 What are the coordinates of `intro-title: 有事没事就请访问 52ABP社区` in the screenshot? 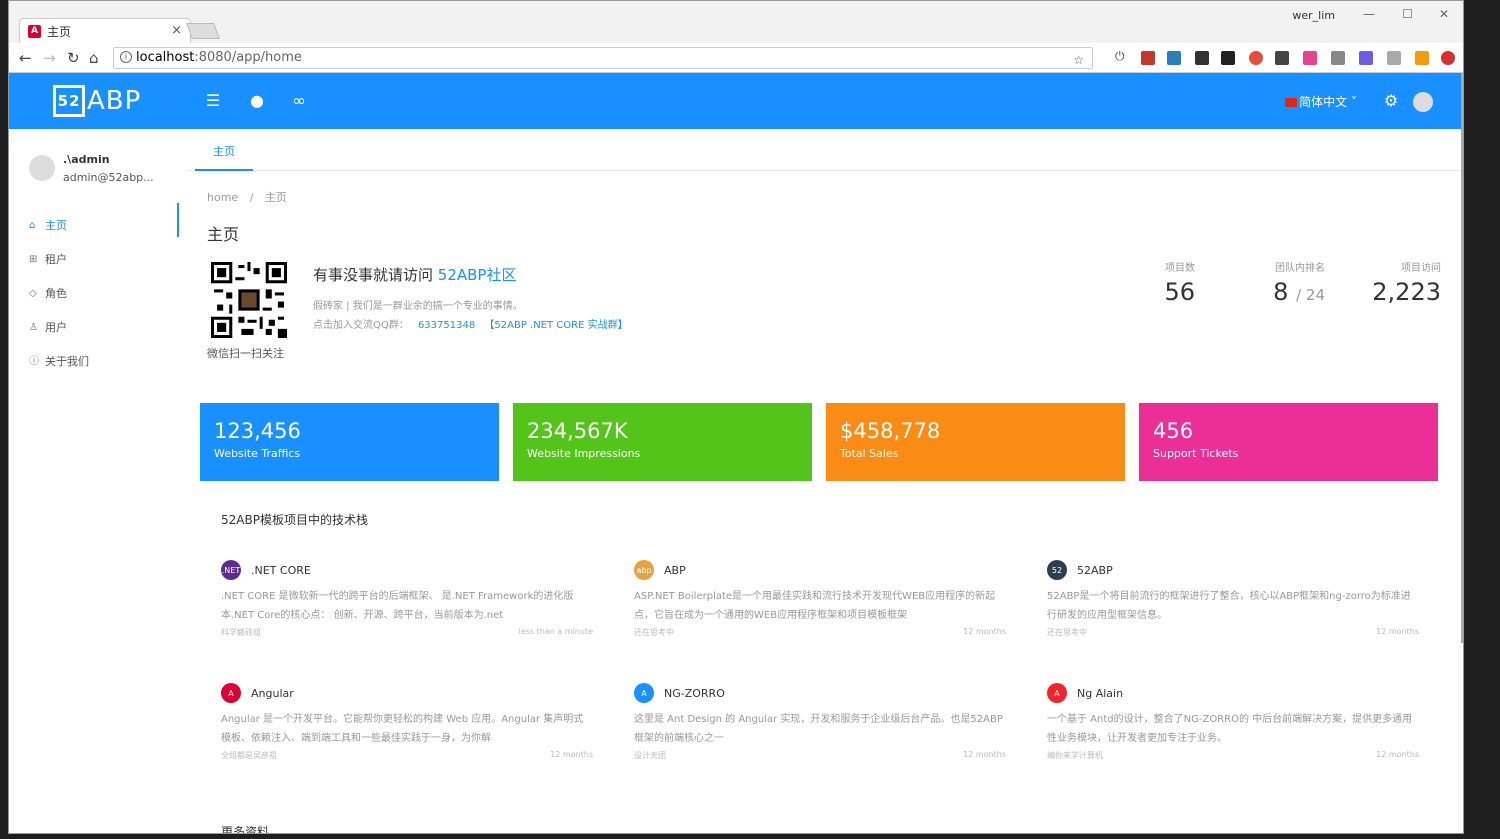 It's located at (414, 274).